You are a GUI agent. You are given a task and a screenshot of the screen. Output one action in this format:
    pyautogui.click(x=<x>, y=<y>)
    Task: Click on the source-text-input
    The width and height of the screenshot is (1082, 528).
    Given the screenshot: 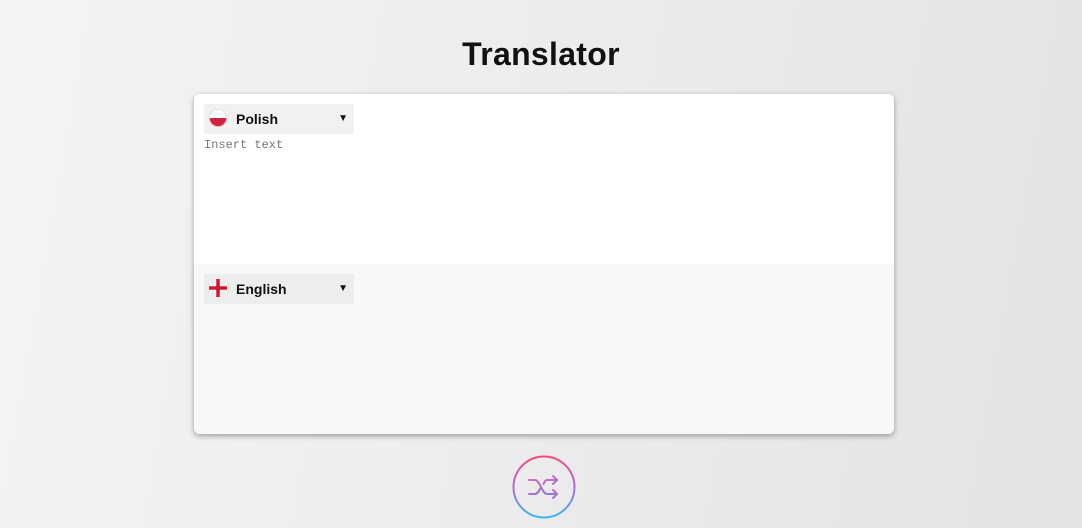 What is the action you would take?
    pyautogui.click(x=544, y=196)
    